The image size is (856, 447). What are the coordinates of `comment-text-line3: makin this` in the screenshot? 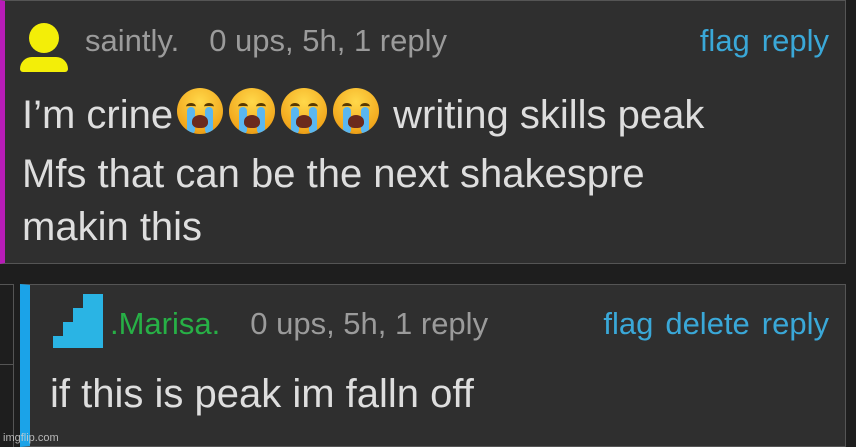 It's located at (112, 227).